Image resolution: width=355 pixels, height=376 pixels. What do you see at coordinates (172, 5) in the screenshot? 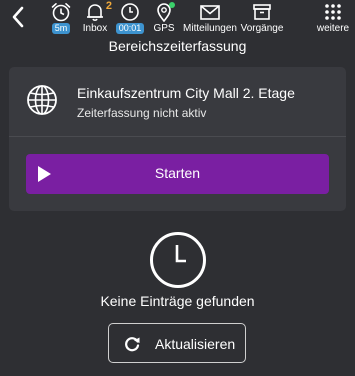
I see `gps-status-dot` at bounding box center [172, 5].